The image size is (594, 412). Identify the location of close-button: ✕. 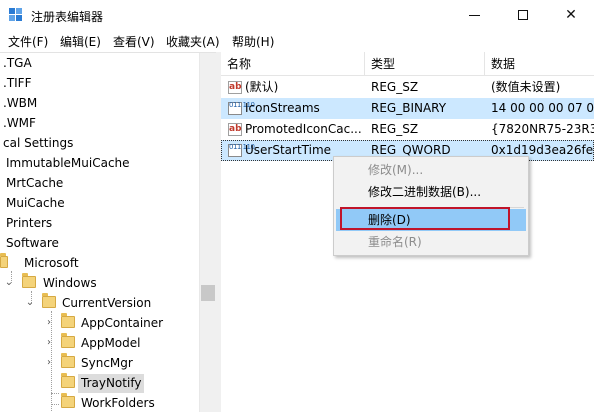
(571, 15).